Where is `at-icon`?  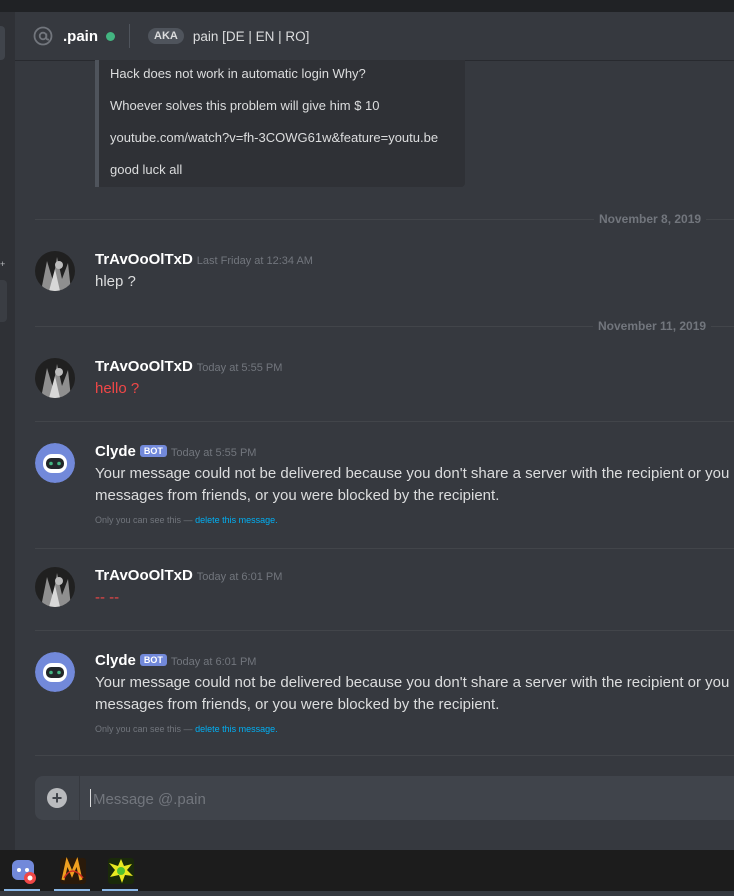
at-icon is located at coordinates (43, 36).